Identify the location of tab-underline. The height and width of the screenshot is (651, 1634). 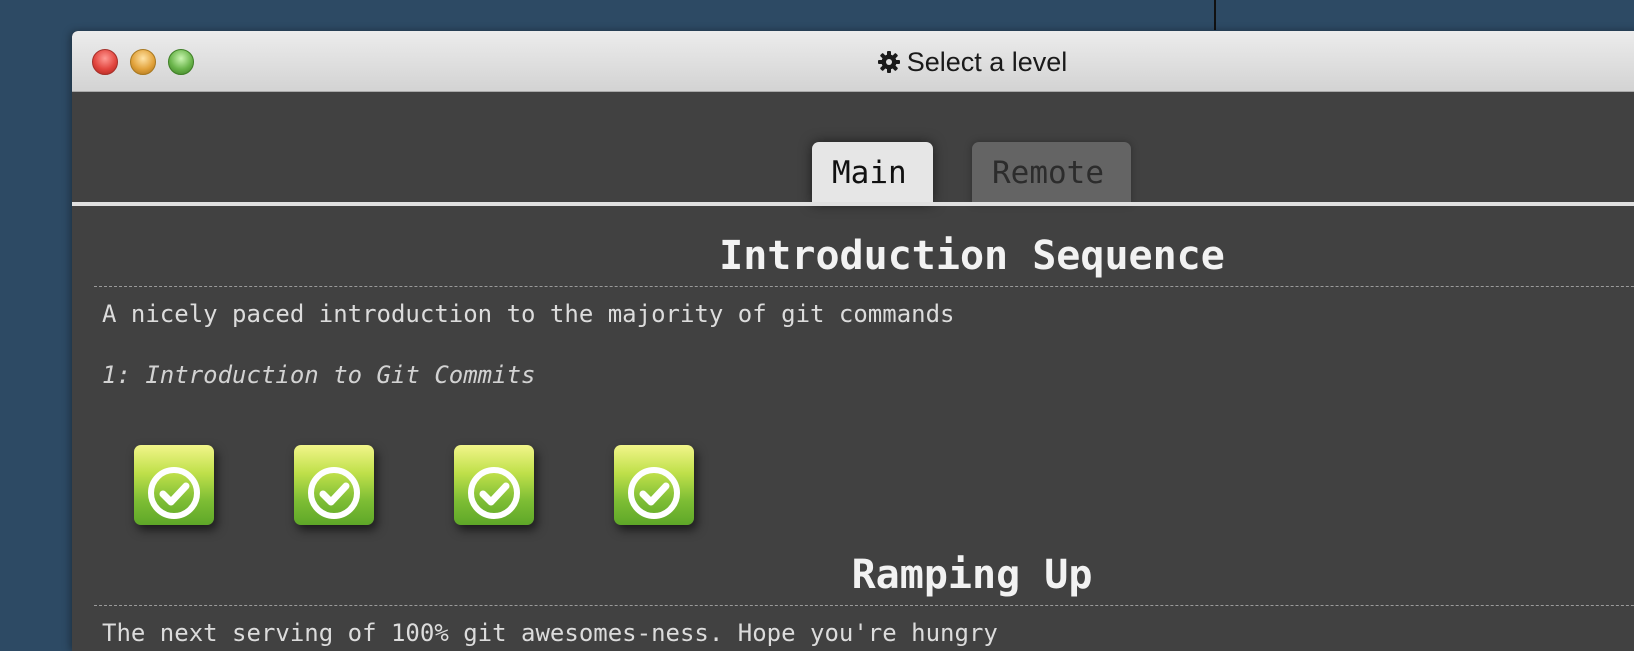
(853, 204).